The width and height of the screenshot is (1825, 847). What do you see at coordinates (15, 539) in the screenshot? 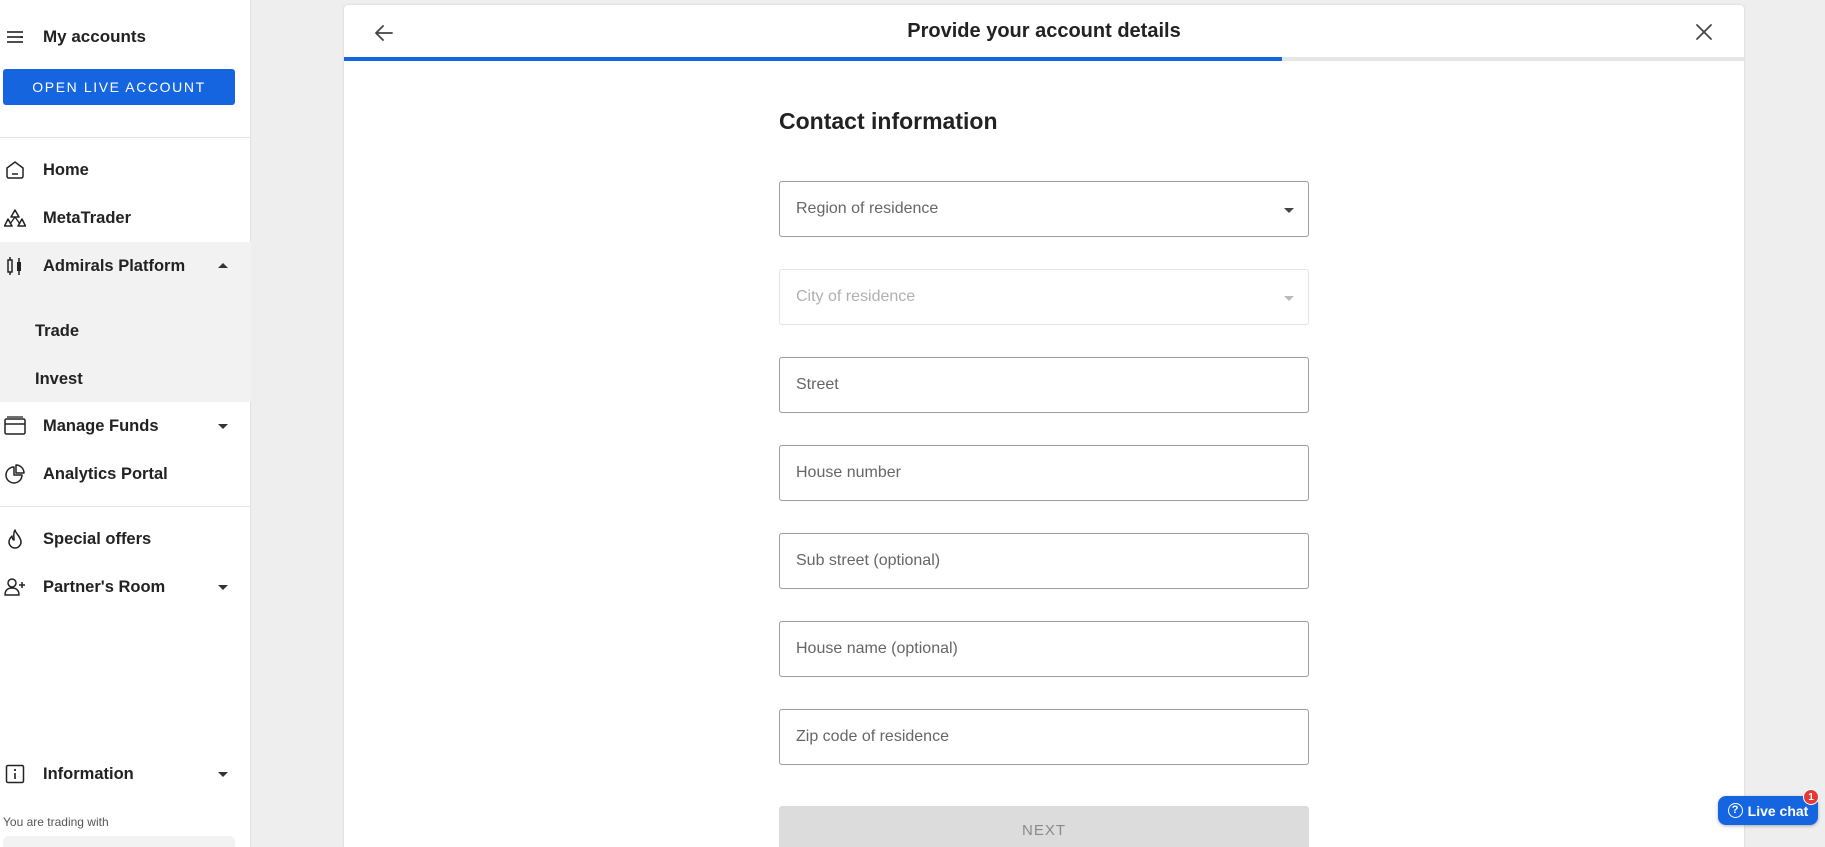
I see `flame-icon` at bounding box center [15, 539].